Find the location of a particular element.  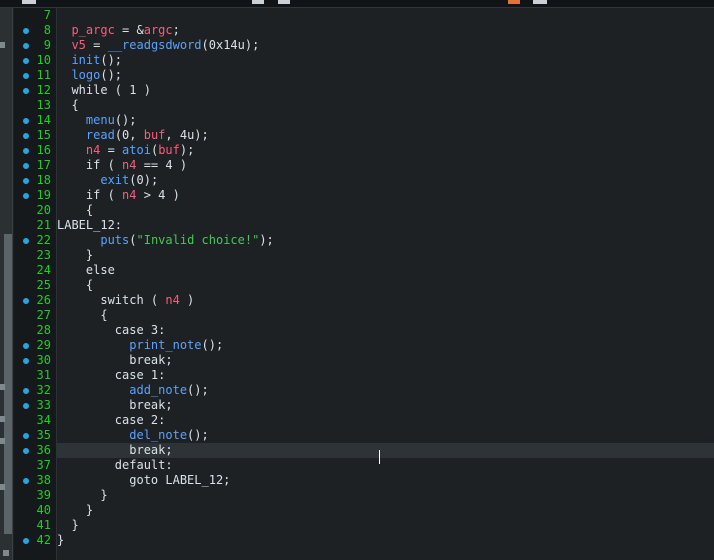

line-number: 14 is located at coordinates (43, 120).